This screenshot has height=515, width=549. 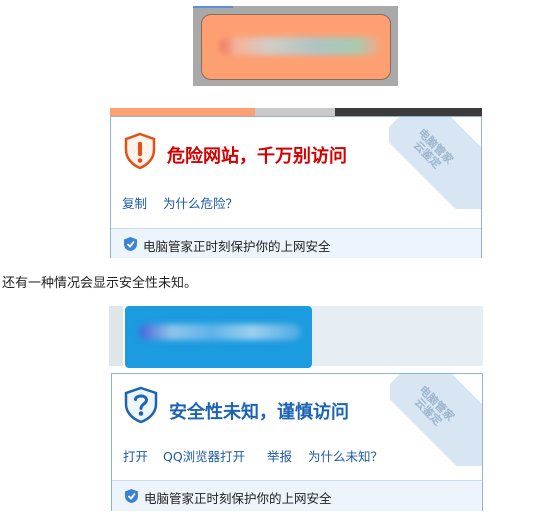 I want to click on selection-line, so click(x=213, y=7).